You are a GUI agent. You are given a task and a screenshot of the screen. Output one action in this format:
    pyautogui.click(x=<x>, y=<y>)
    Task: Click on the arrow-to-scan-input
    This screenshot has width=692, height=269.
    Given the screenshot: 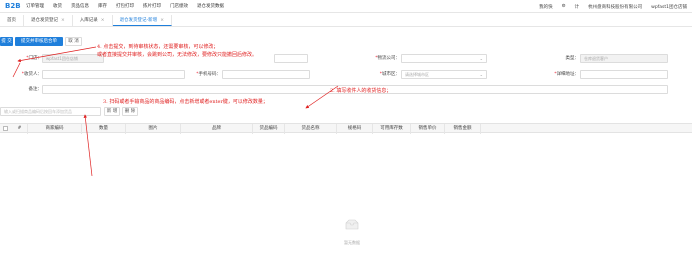 What is the action you would take?
    pyautogui.click(x=88, y=145)
    